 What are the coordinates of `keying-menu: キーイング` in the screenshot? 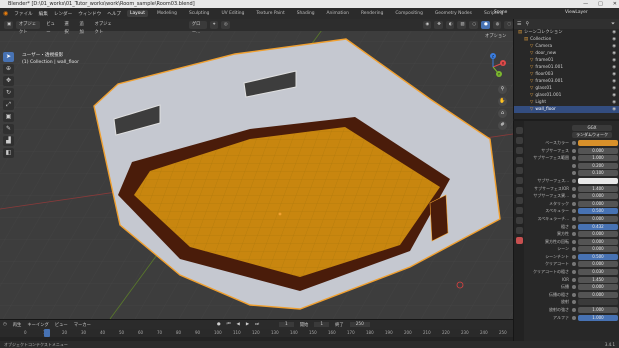 It's located at (37, 325).